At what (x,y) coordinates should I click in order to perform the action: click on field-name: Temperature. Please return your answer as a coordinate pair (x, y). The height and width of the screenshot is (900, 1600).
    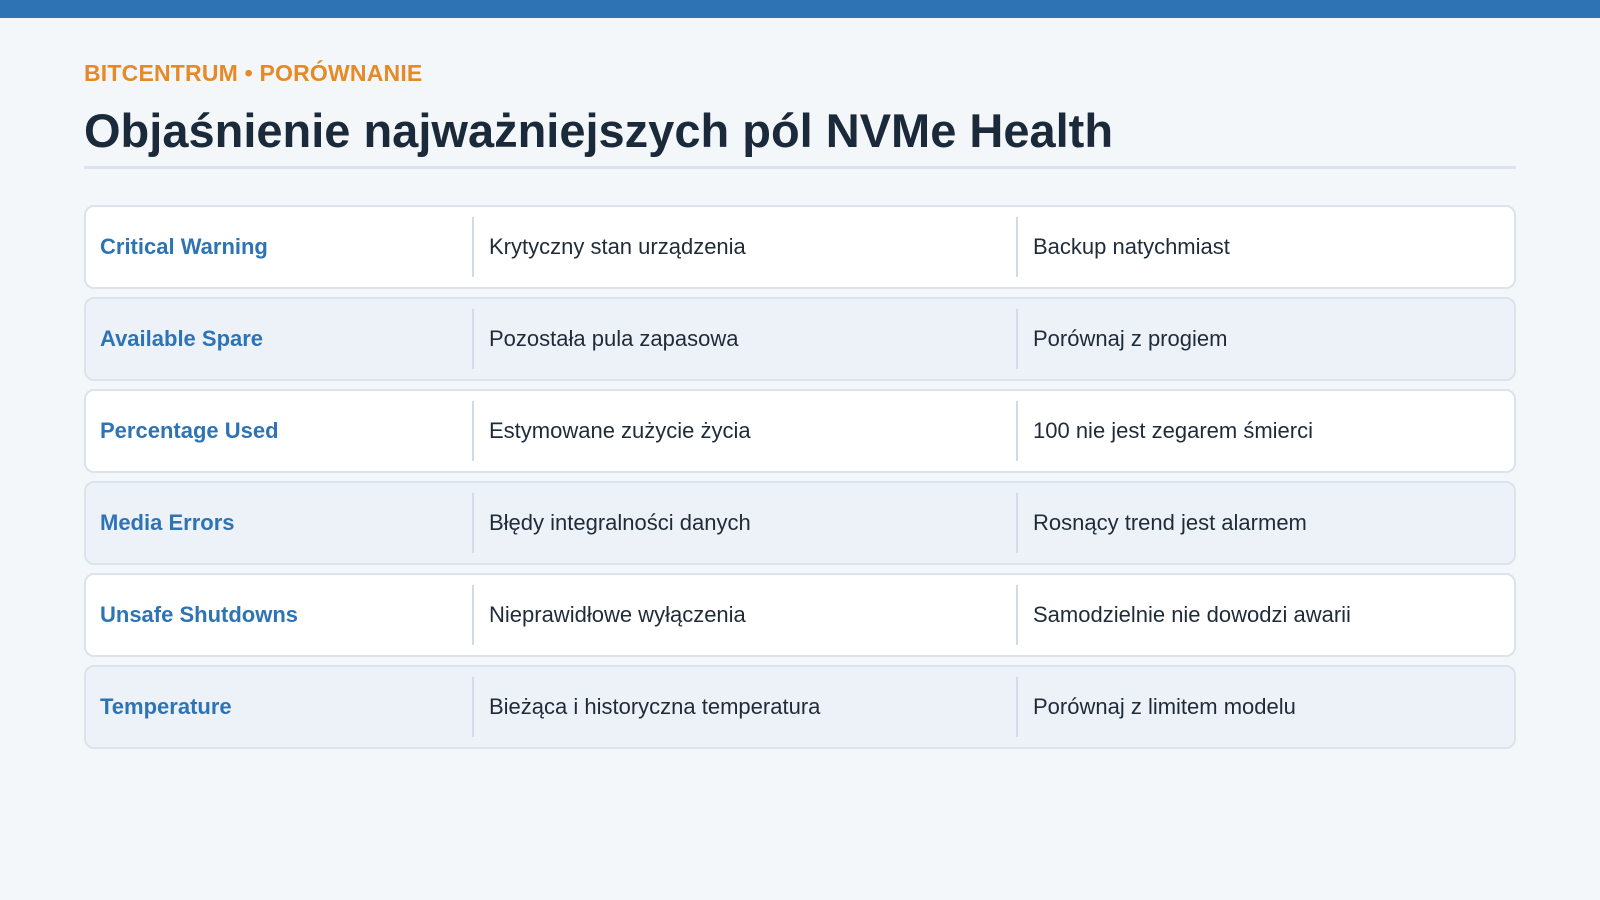
    Looking at the image, I should click on (166, 706).